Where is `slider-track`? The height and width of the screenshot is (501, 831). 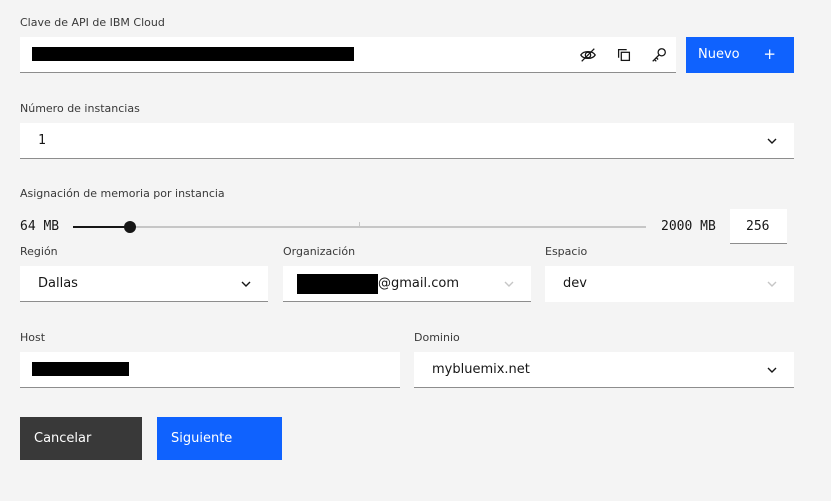 slider-track is located at coordinates (359, 227).